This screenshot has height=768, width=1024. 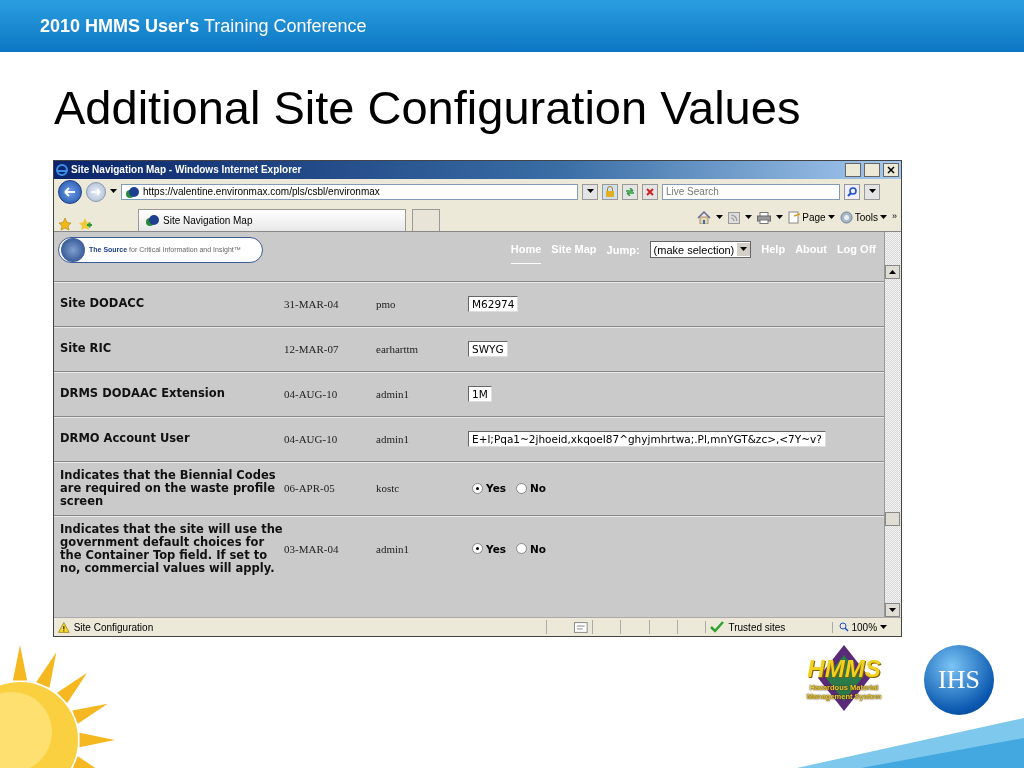 What do you see at coordinates (757, 627) in the screenshot?
I see `security-zone: Trusted sites` at bounding box center [757, 627].